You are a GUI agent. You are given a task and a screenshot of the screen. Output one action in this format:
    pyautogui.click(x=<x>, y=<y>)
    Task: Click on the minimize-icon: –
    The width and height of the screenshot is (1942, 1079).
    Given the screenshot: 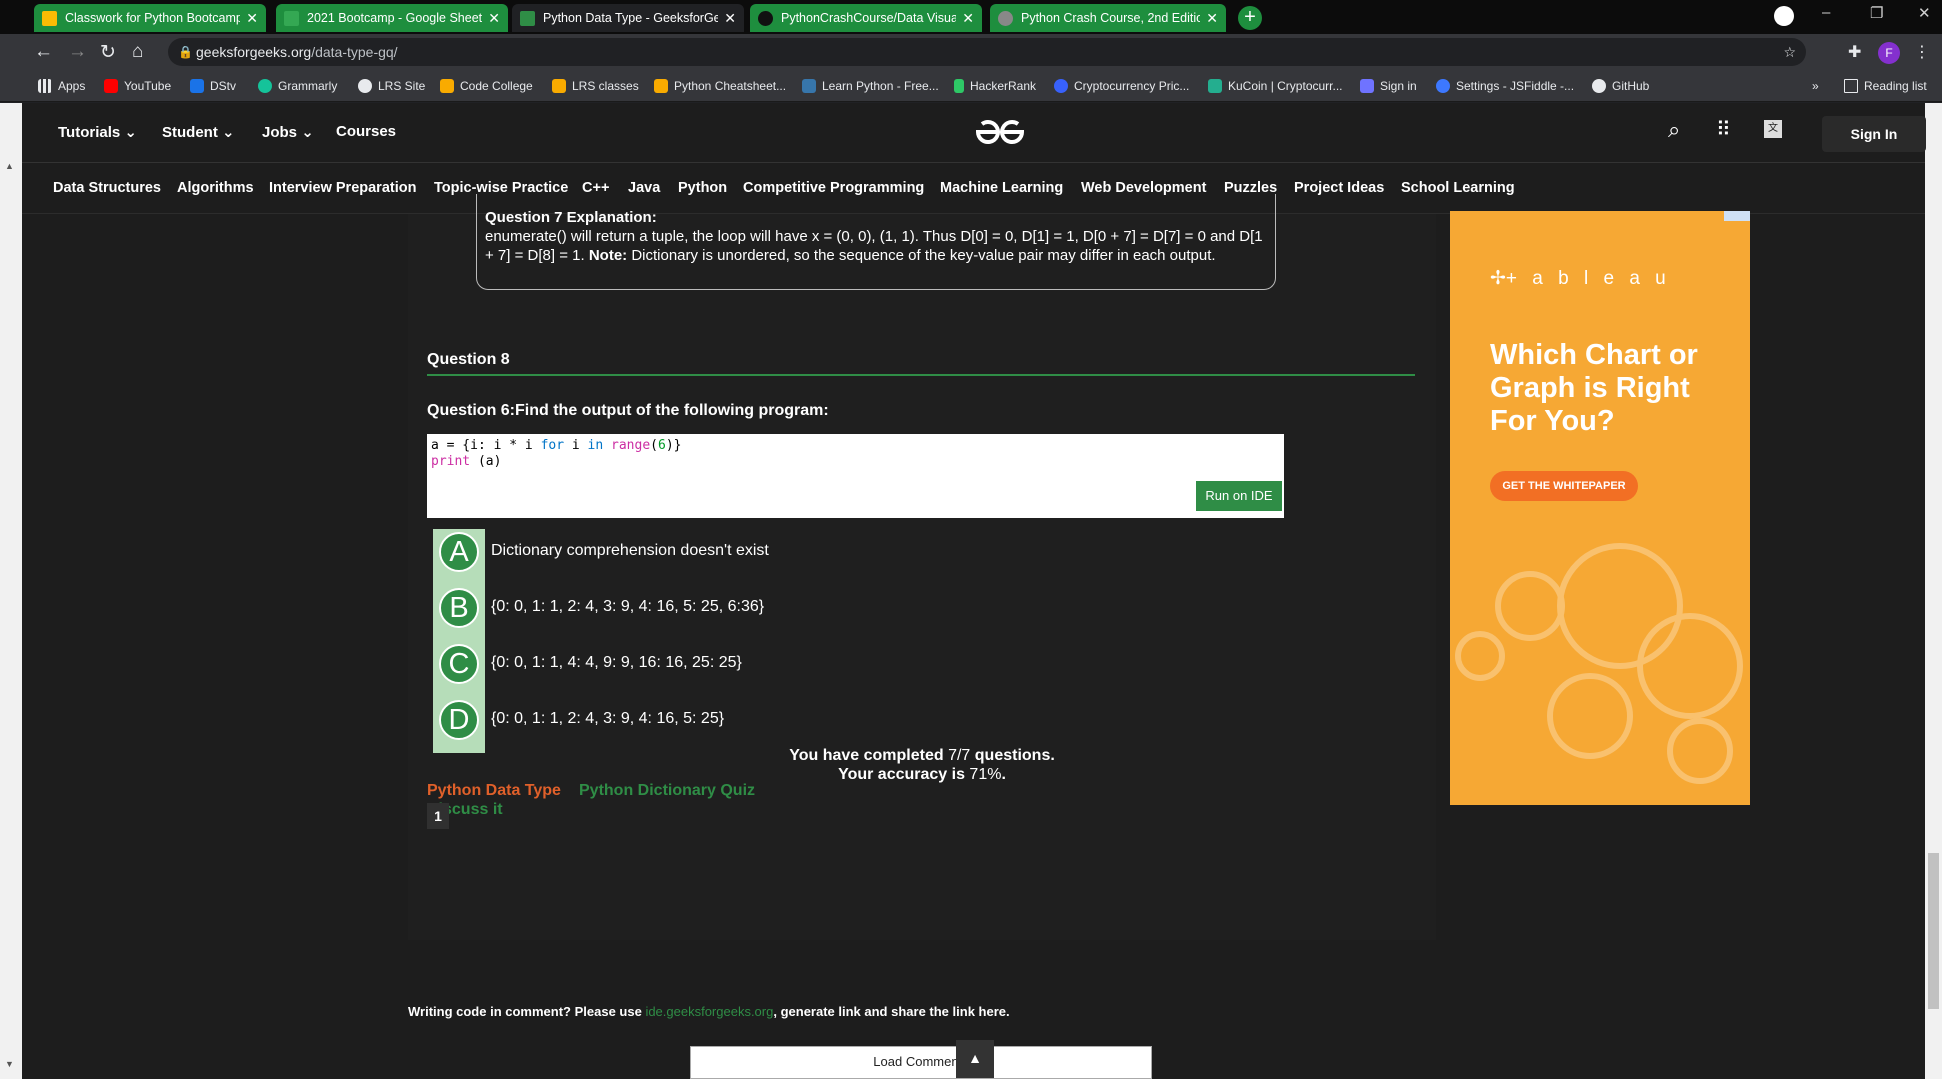 What is the action you would take?
    pyautogui.click(x=1826, y=12)
    